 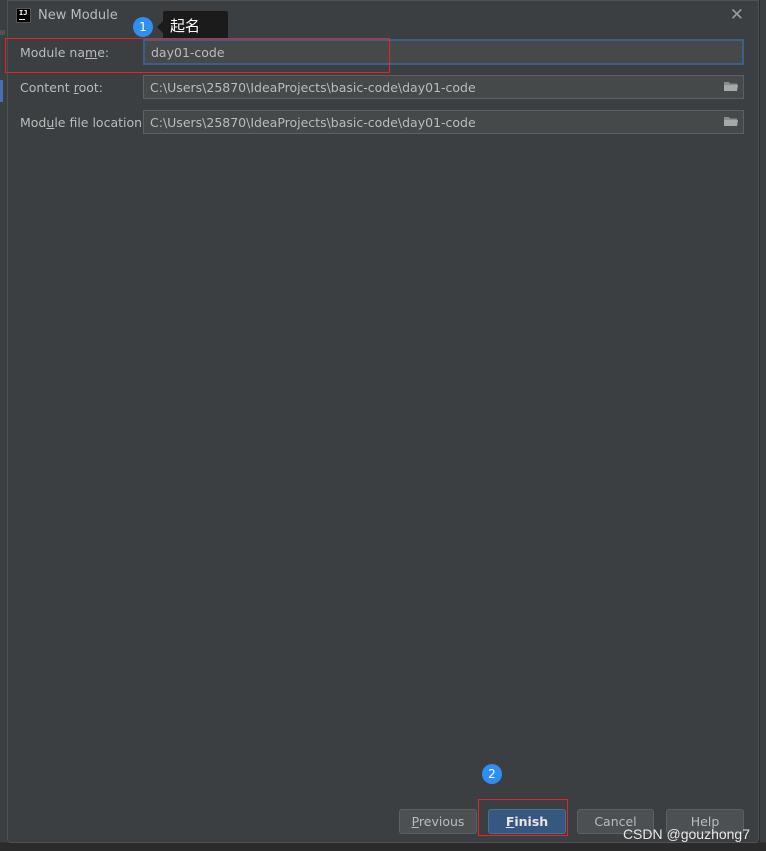 I want to click on content-root-input, so click(x=443, y=87).